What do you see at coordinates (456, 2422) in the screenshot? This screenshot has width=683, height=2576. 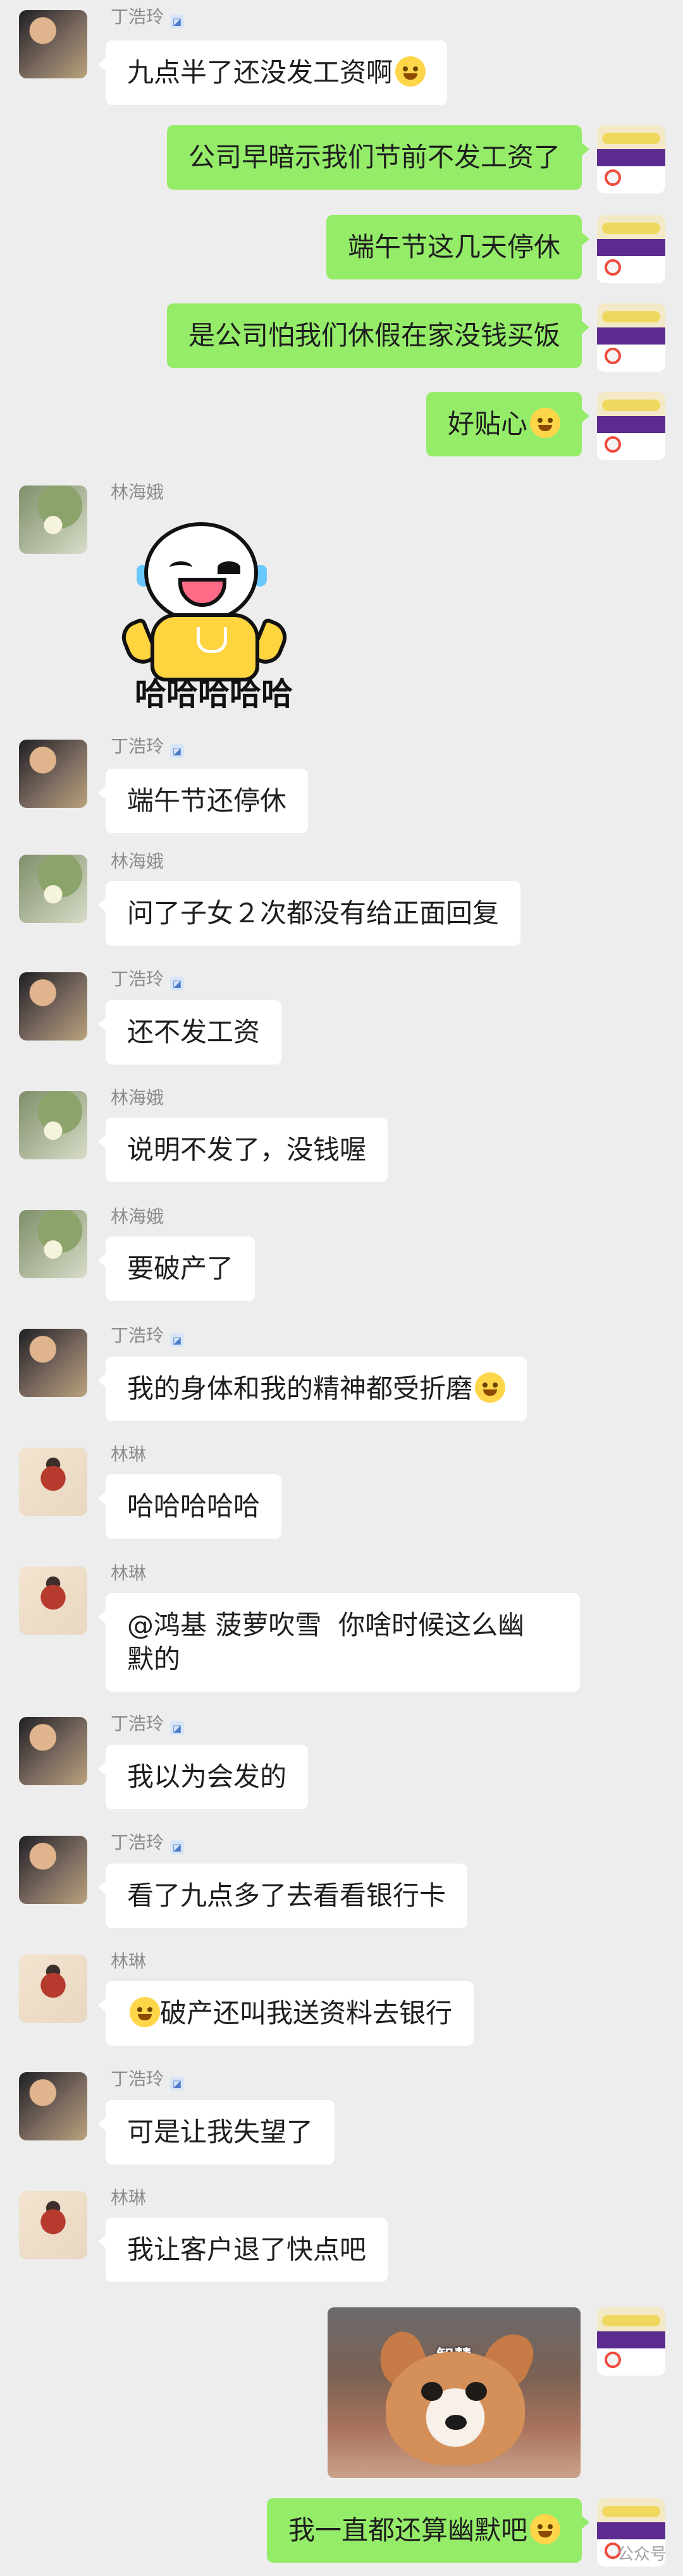 I see `dog-nose-icon` at bounding box center [456, 2422].